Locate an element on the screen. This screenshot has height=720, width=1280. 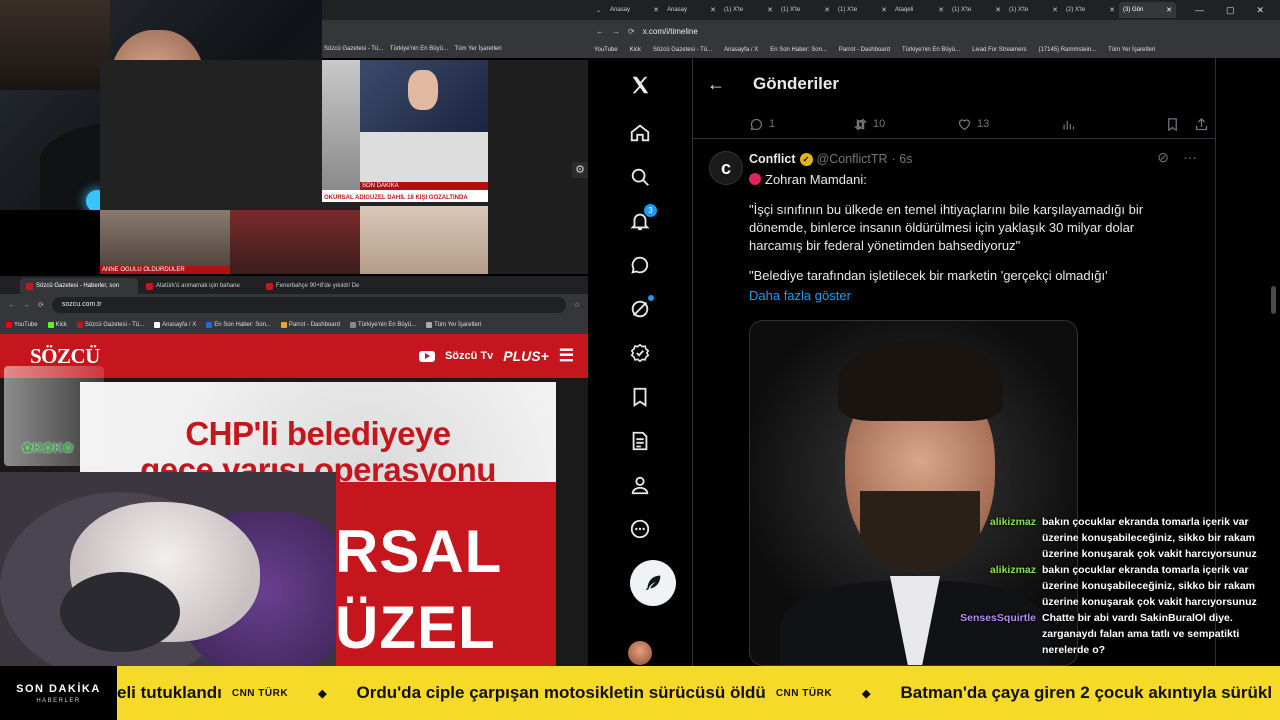
previous-post-actions: 1 10 13 is located at coordinates (979, 124).